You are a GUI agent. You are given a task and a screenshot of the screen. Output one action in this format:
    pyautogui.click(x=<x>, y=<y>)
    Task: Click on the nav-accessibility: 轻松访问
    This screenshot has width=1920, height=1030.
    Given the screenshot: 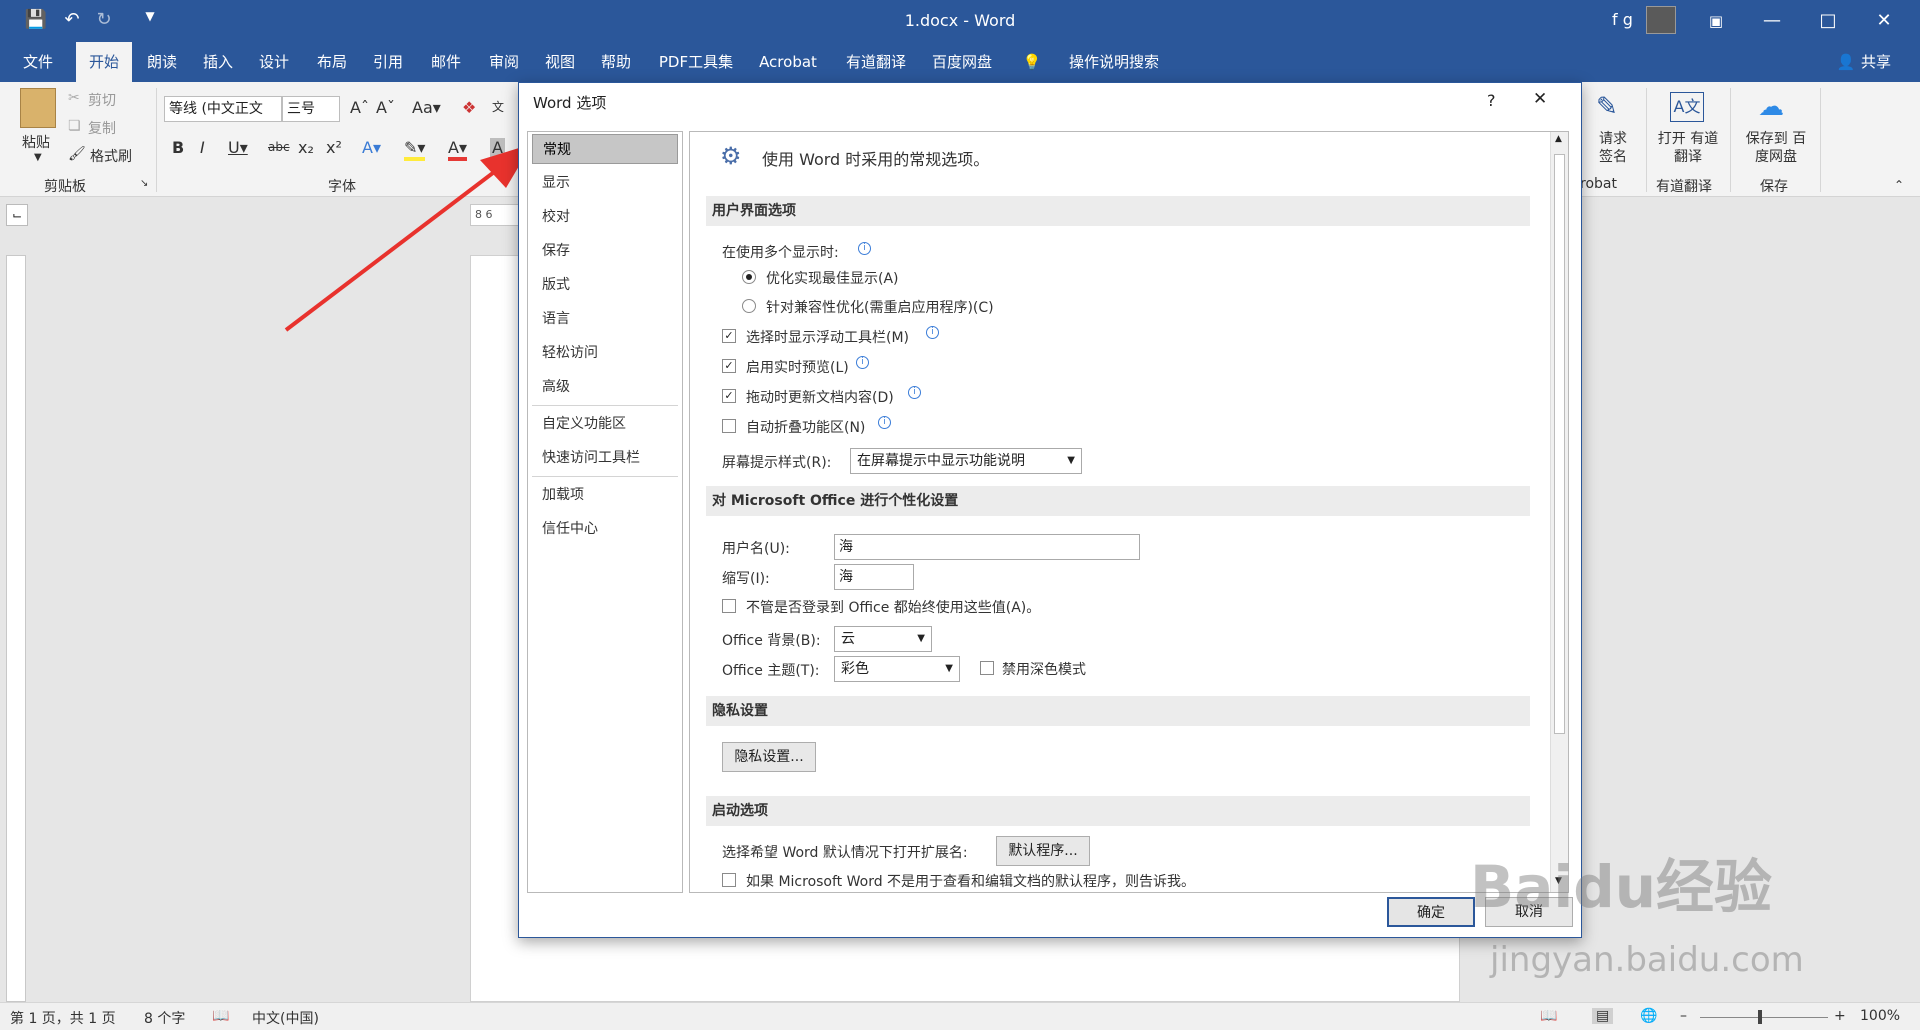 What is the action you would take?
    pyautogui.click(x=605, y=353)
    